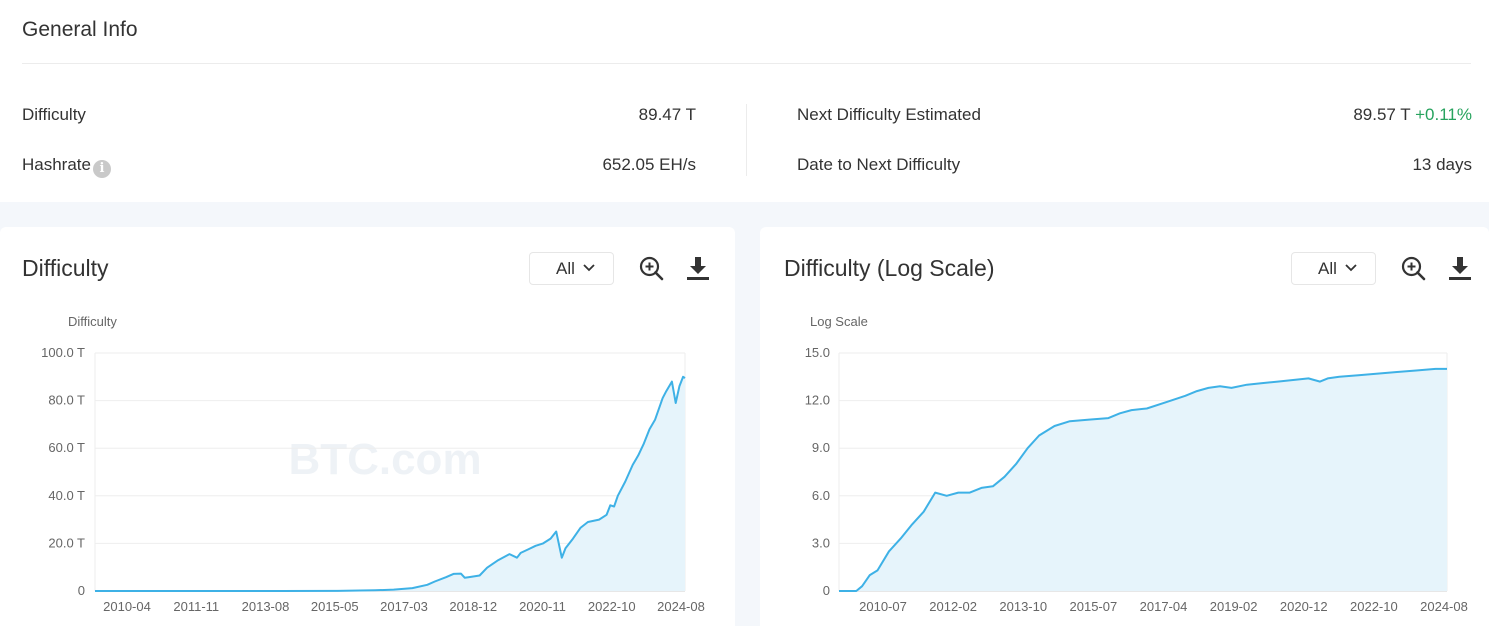  Describe the element at coordinates (883, 606) in the screenshot. I see `x-tick-label: 2010-07` at that location.